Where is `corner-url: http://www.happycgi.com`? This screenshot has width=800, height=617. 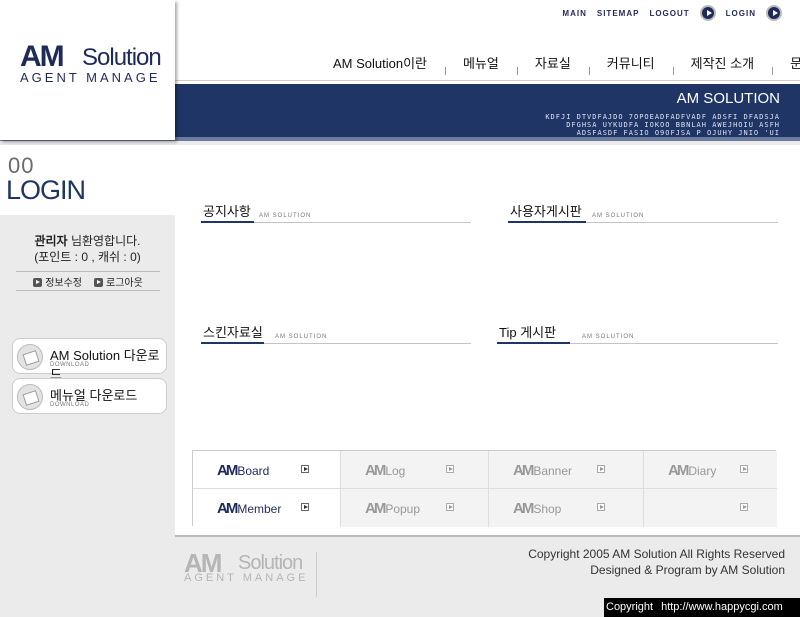
corner-url: http://www.happycgi.com is located at coordinates (722, 607).